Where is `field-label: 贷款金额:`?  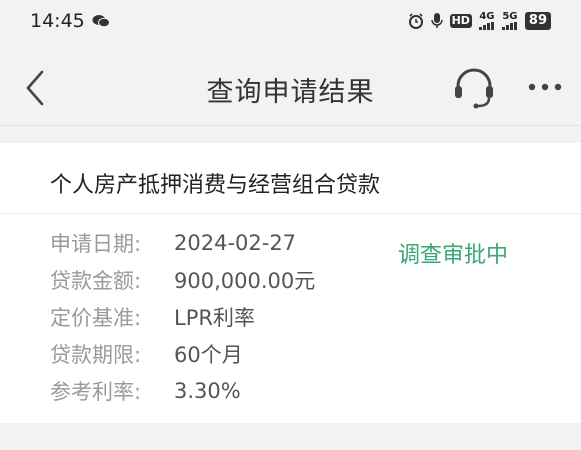
field-label: 贷款金额: is located at coordinates (96, 281).